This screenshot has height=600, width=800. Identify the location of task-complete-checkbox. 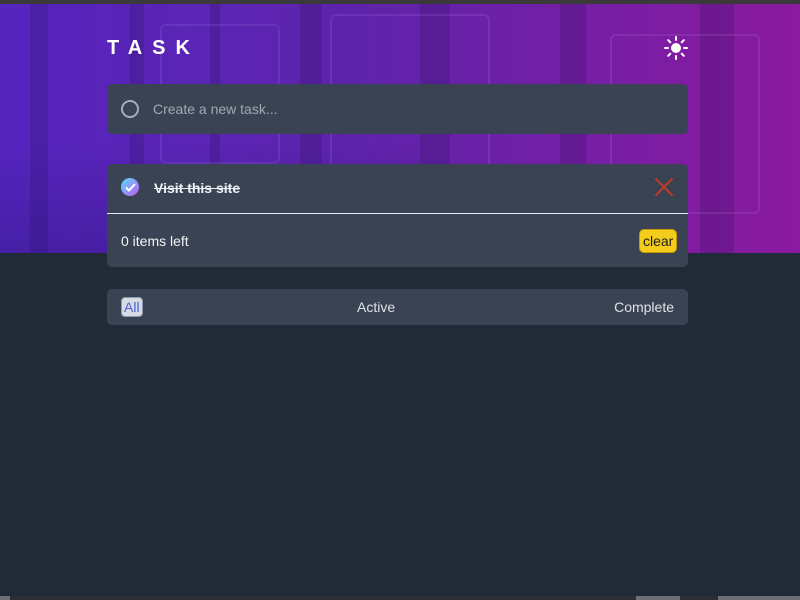
(130, 187).